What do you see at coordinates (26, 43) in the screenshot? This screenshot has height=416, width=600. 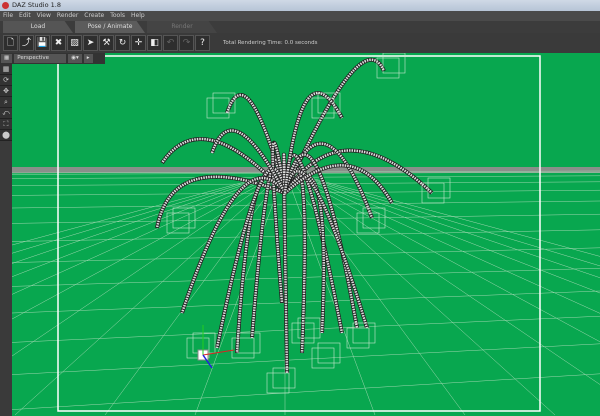 I see `open-icon: ⤴` at bounding box center [26, 43].